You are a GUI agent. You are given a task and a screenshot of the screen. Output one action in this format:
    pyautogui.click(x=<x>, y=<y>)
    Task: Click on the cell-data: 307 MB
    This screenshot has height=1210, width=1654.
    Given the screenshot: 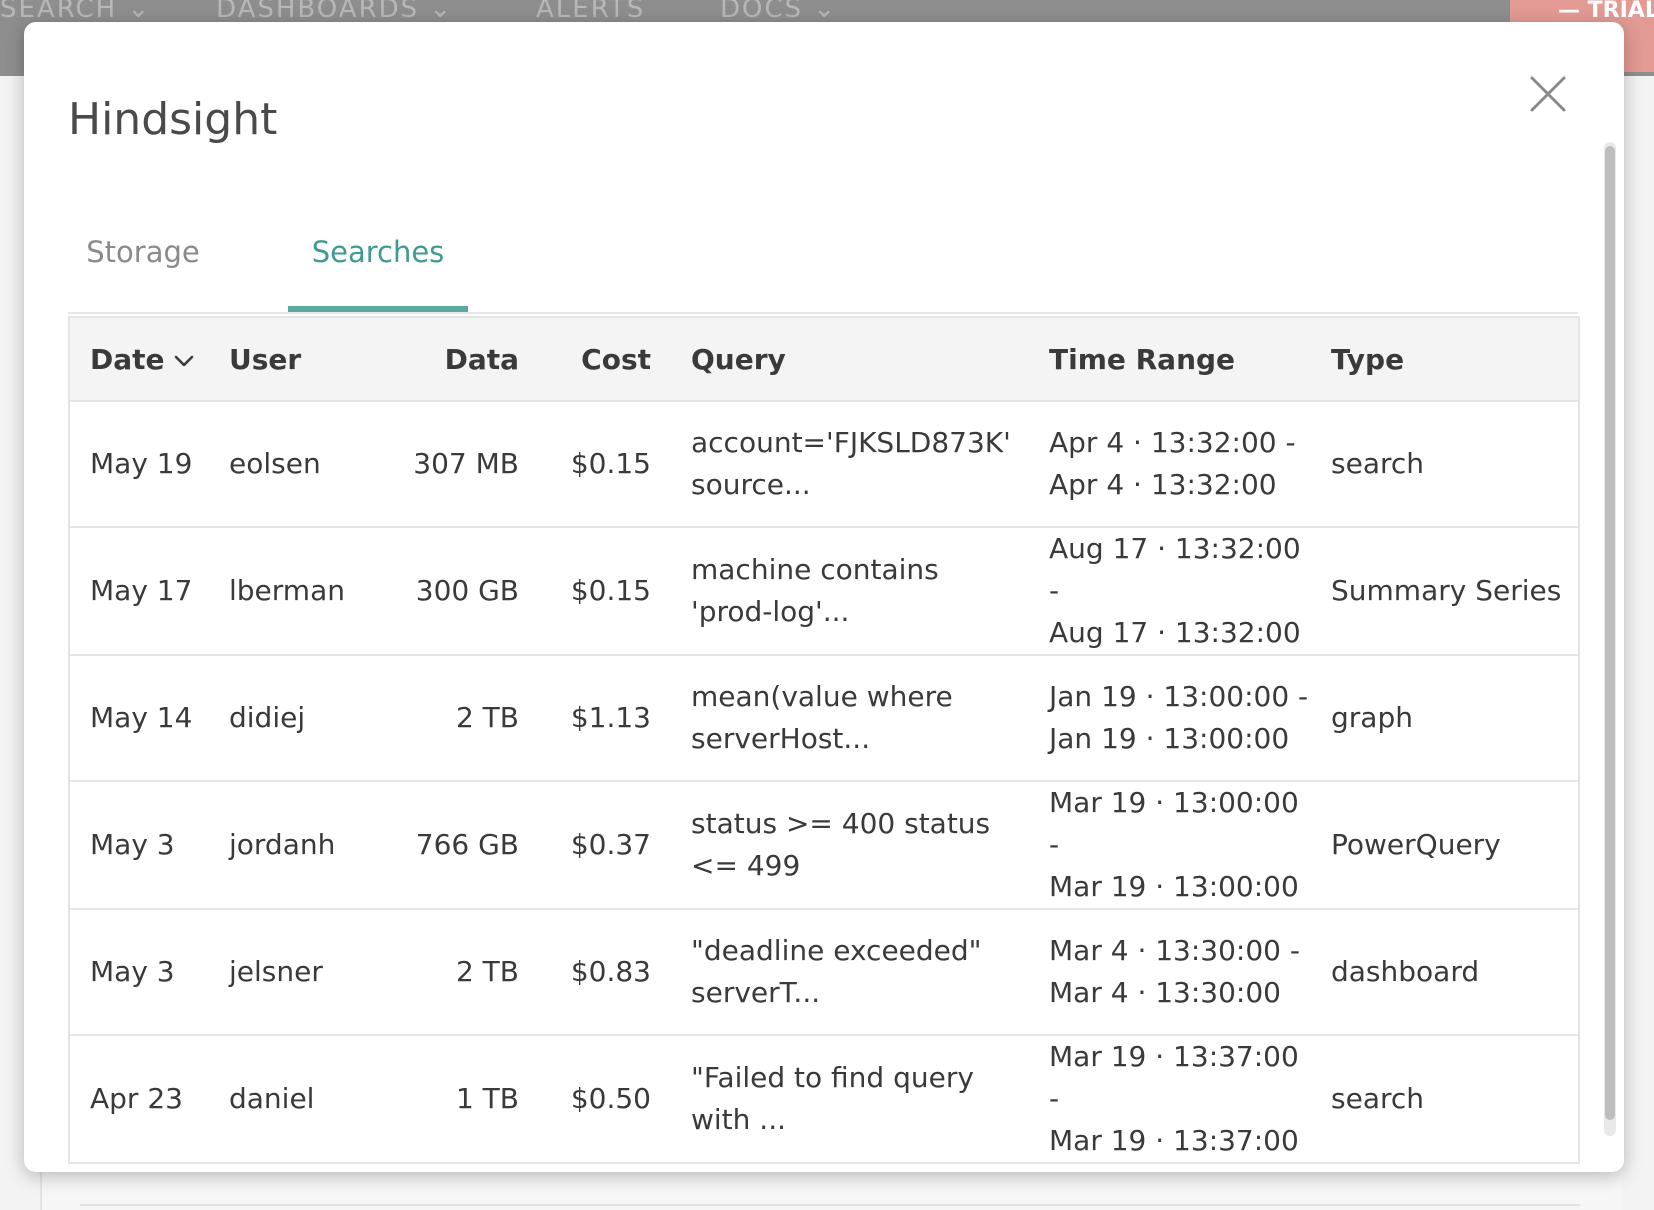 What is the action you would take?
    pyautogui.click(x=459, y=464)
    